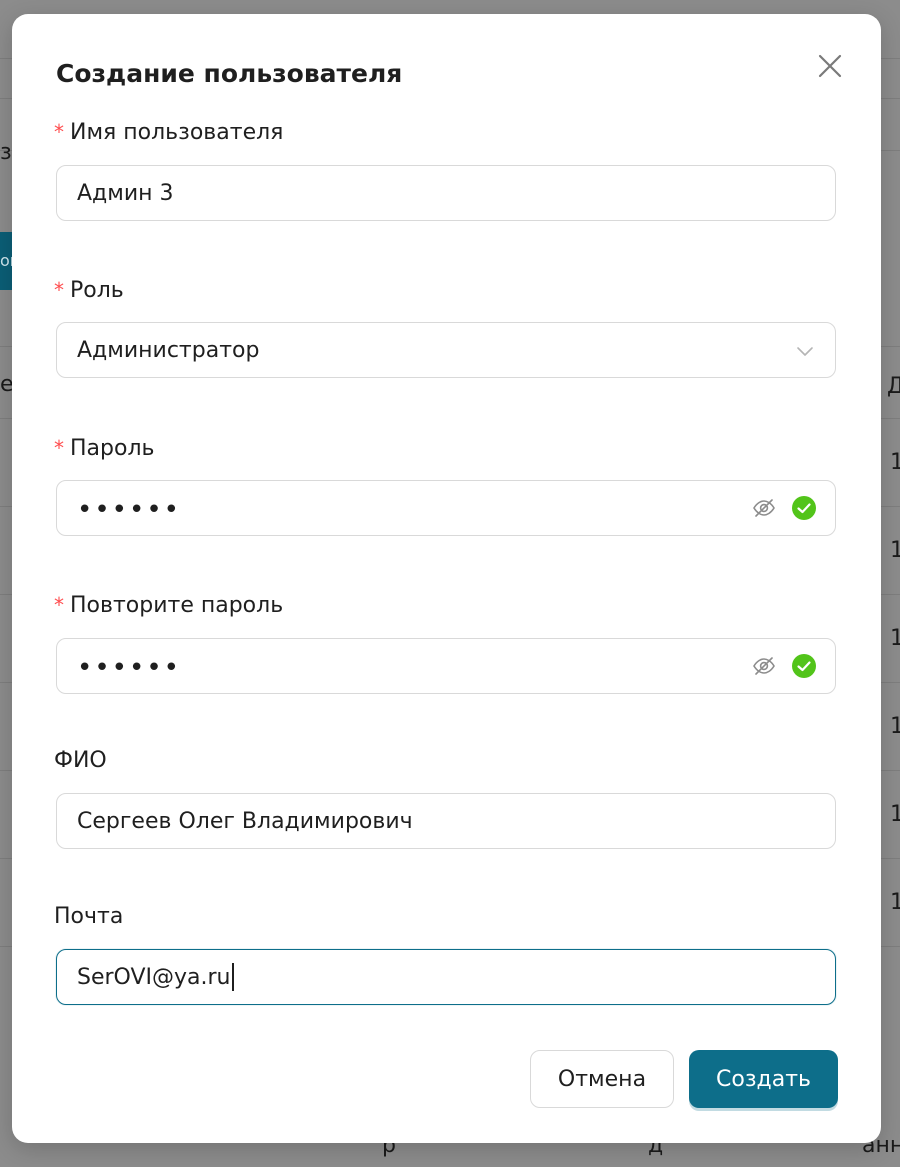 The image size is (900, 1167). Describe the element at coordinates (446, 821) in the screenshot. I see `full-name-input: Сергеев Олег Владимирович` at that location.